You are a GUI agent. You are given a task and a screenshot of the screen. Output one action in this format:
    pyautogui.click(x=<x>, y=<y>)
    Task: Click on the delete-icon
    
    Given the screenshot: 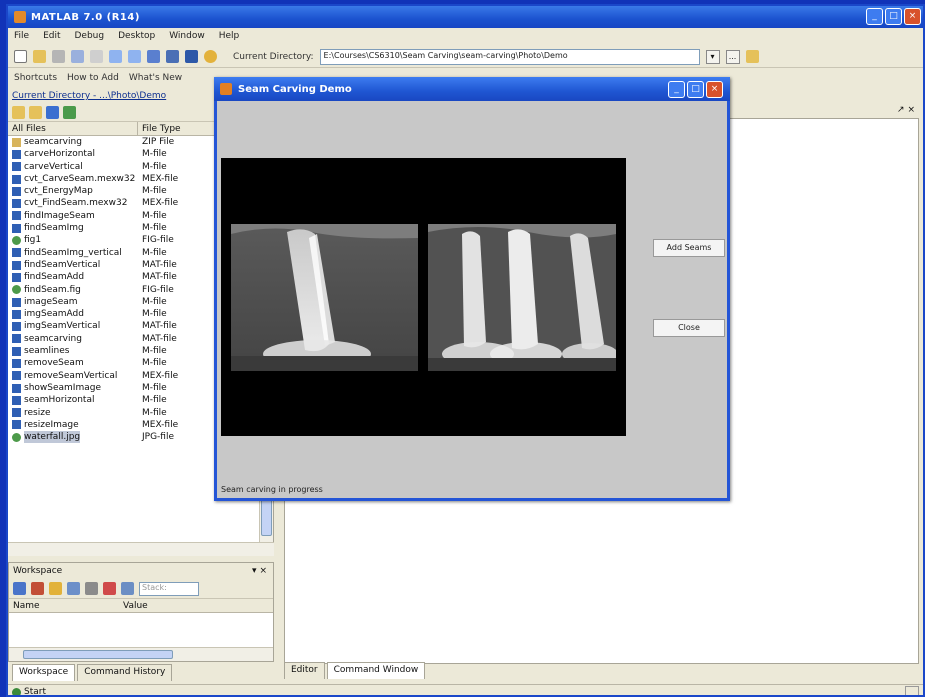 What is the action you would take?
    pyautogui.click(x=109, y=588)
    